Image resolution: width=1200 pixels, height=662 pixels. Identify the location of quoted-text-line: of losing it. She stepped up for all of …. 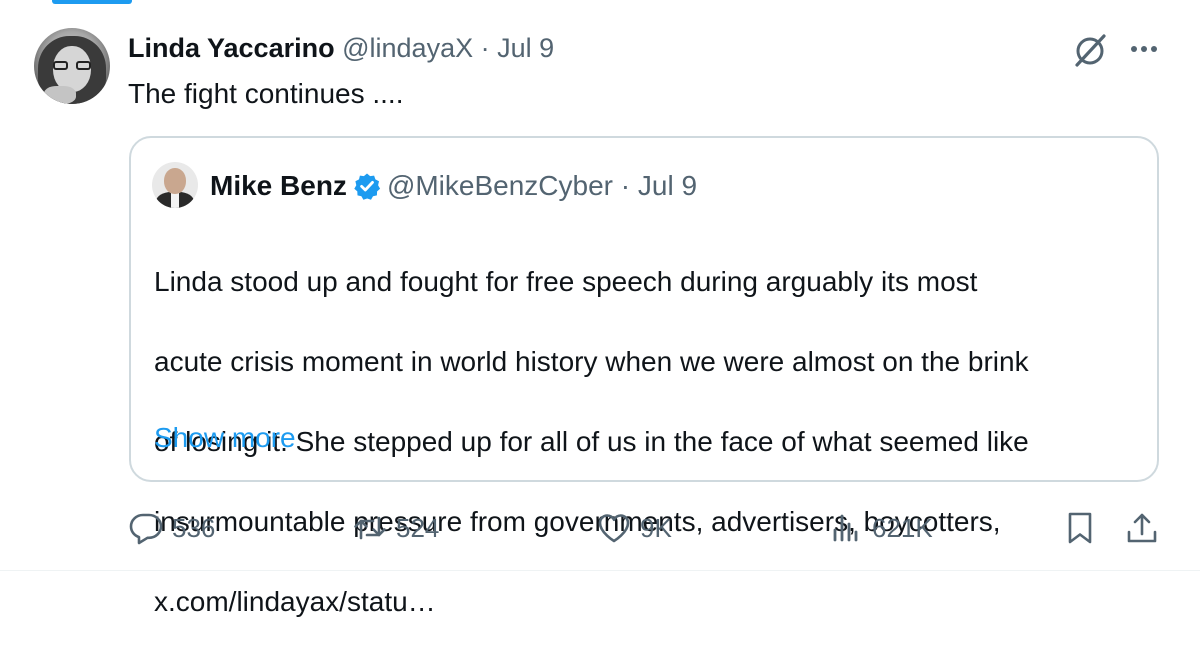
(591, 441).